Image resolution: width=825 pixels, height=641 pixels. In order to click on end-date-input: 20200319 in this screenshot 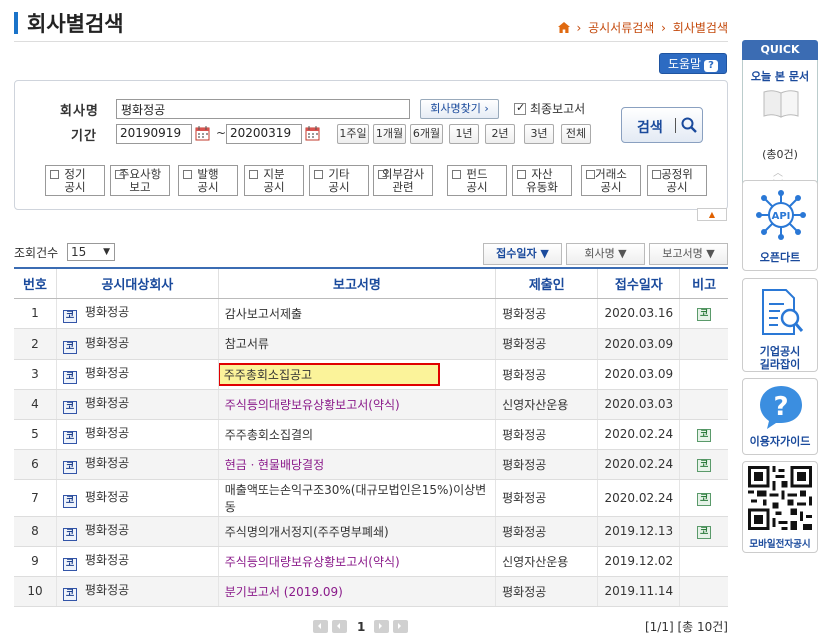, I will do `click(264, 134)`.